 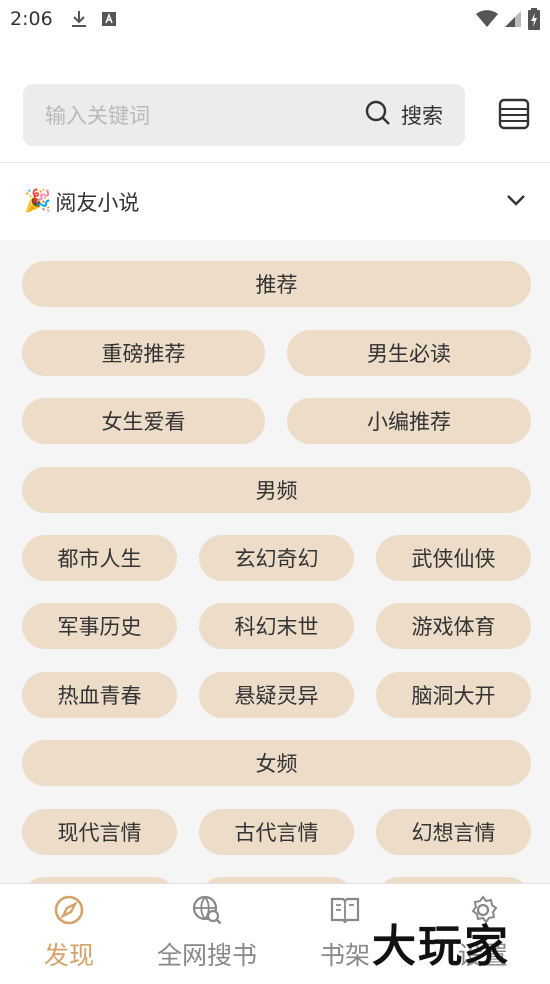 I want to click on watermark: 大玩家, so click(x=441, y=946).